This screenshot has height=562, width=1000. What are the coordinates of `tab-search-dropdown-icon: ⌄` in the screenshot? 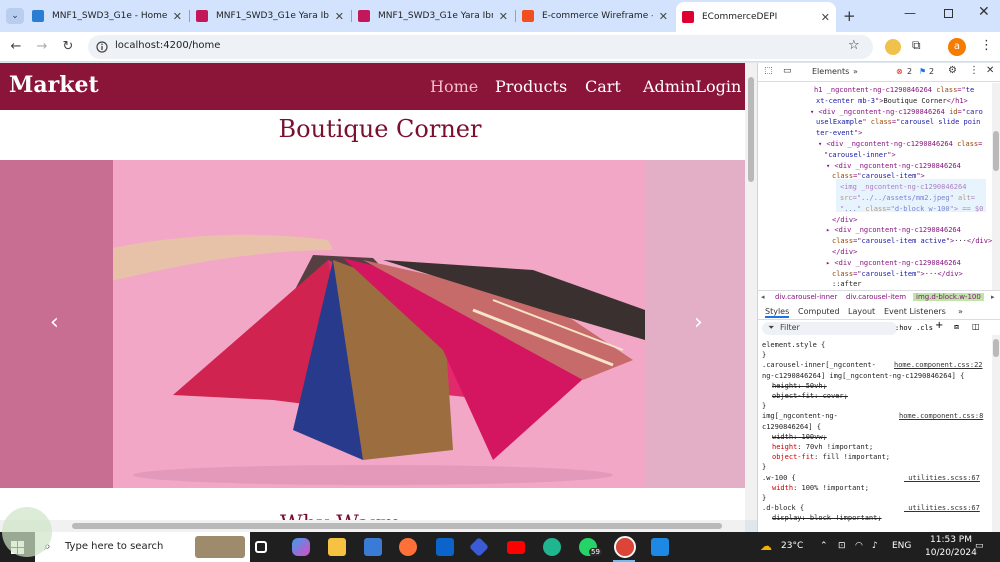 It's located at (15, 16).